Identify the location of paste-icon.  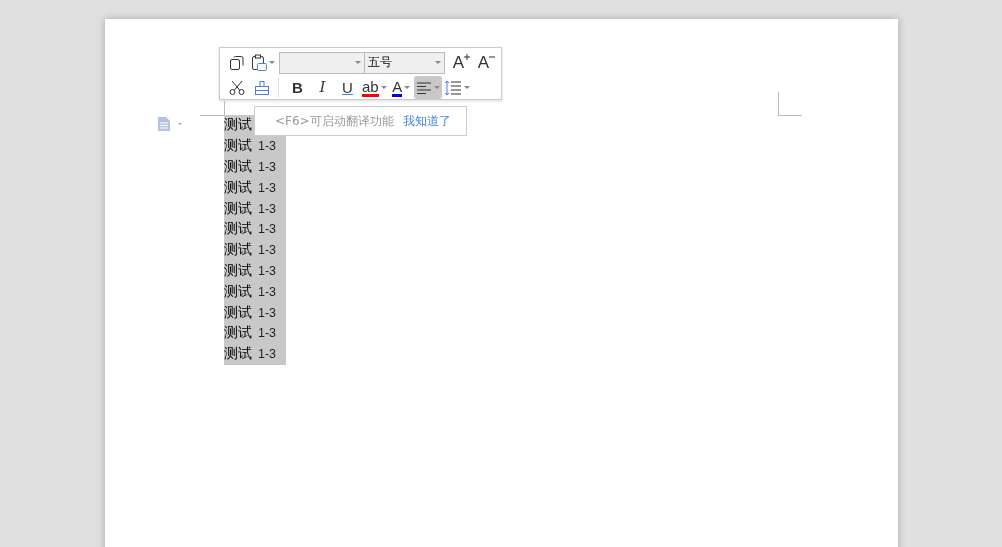
(259, 62).